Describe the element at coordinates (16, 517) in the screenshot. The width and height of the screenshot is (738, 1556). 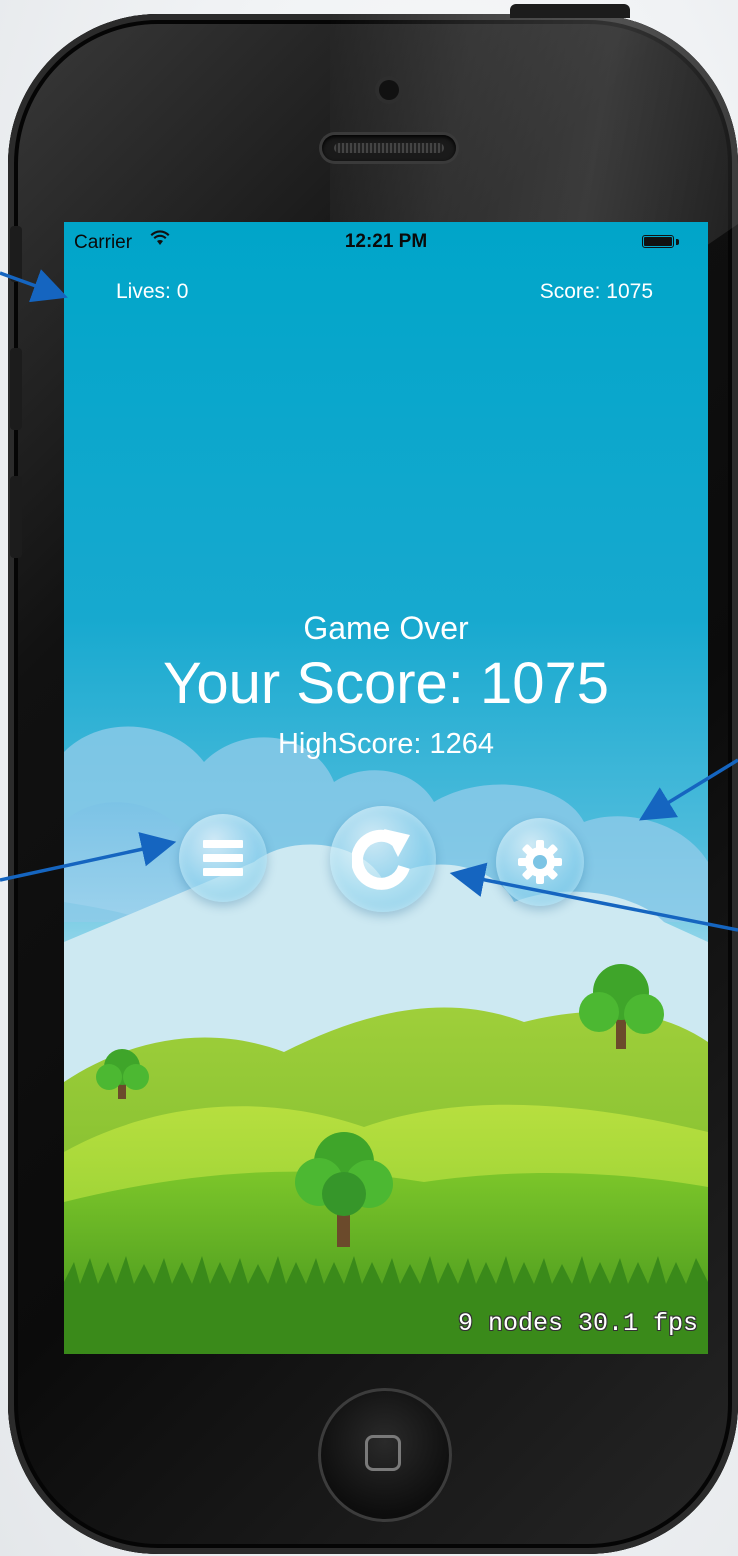
I see `volume-down-button` at that location.